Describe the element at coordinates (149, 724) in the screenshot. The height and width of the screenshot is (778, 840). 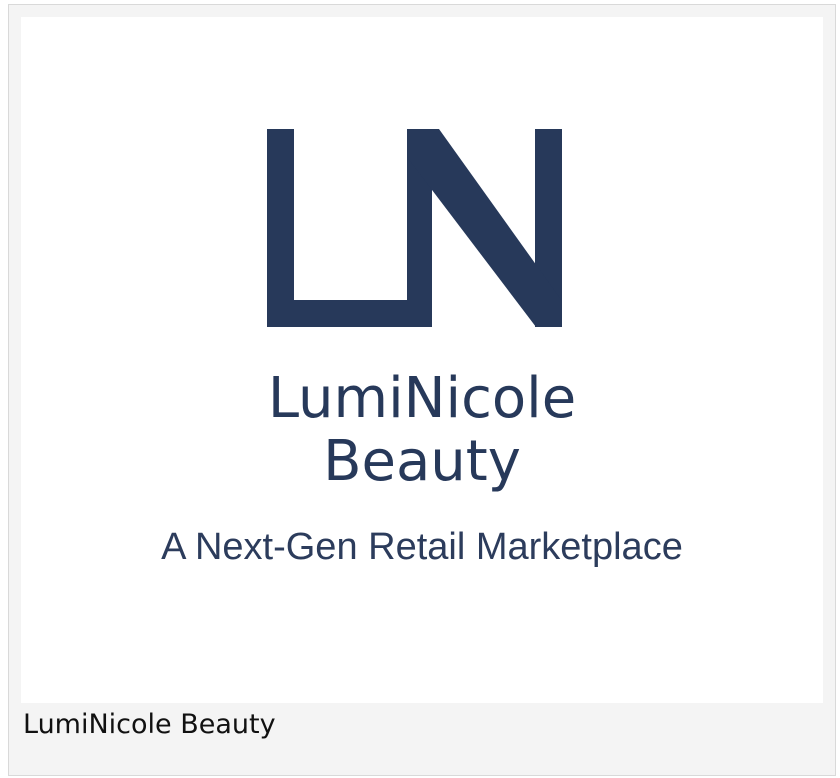
I see `image-caption: LumiNicole Beauty` at that location.